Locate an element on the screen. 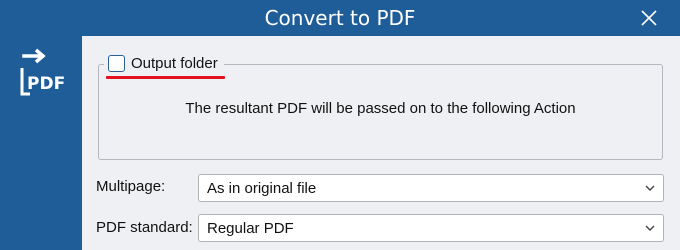  multipage-value: As in original file is located at coordinates (262, 188).